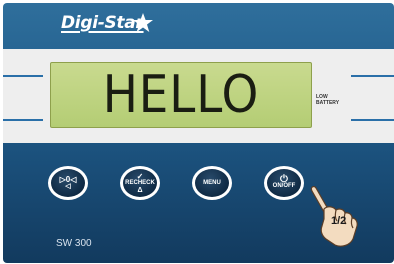  I want to click on recheck-button: ✓ RECHECK Δ, so click(140, 183).